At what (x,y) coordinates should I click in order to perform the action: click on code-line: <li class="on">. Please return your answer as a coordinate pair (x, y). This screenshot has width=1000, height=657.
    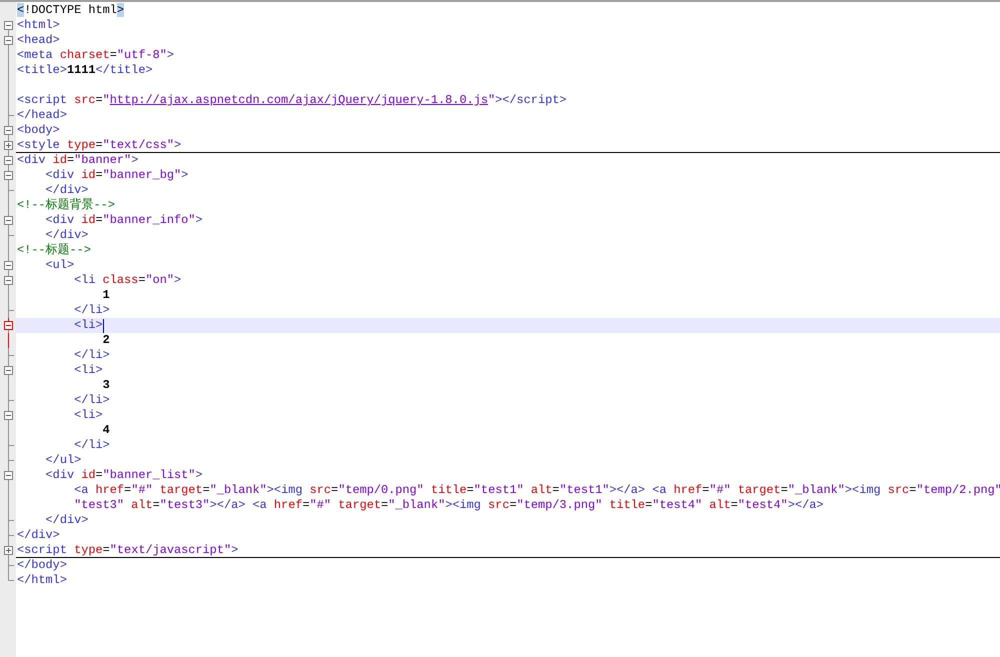
    Looking at the image, I should click on (127, 280).